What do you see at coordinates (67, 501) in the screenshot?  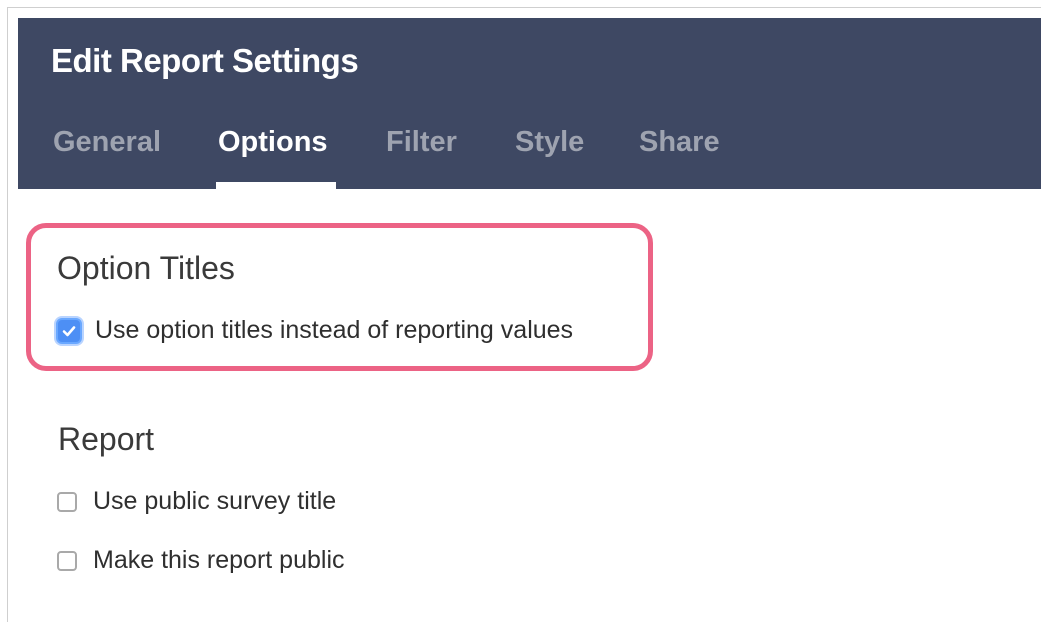 I see `use-public-title-checkbox` at bounding box center [67, 501].